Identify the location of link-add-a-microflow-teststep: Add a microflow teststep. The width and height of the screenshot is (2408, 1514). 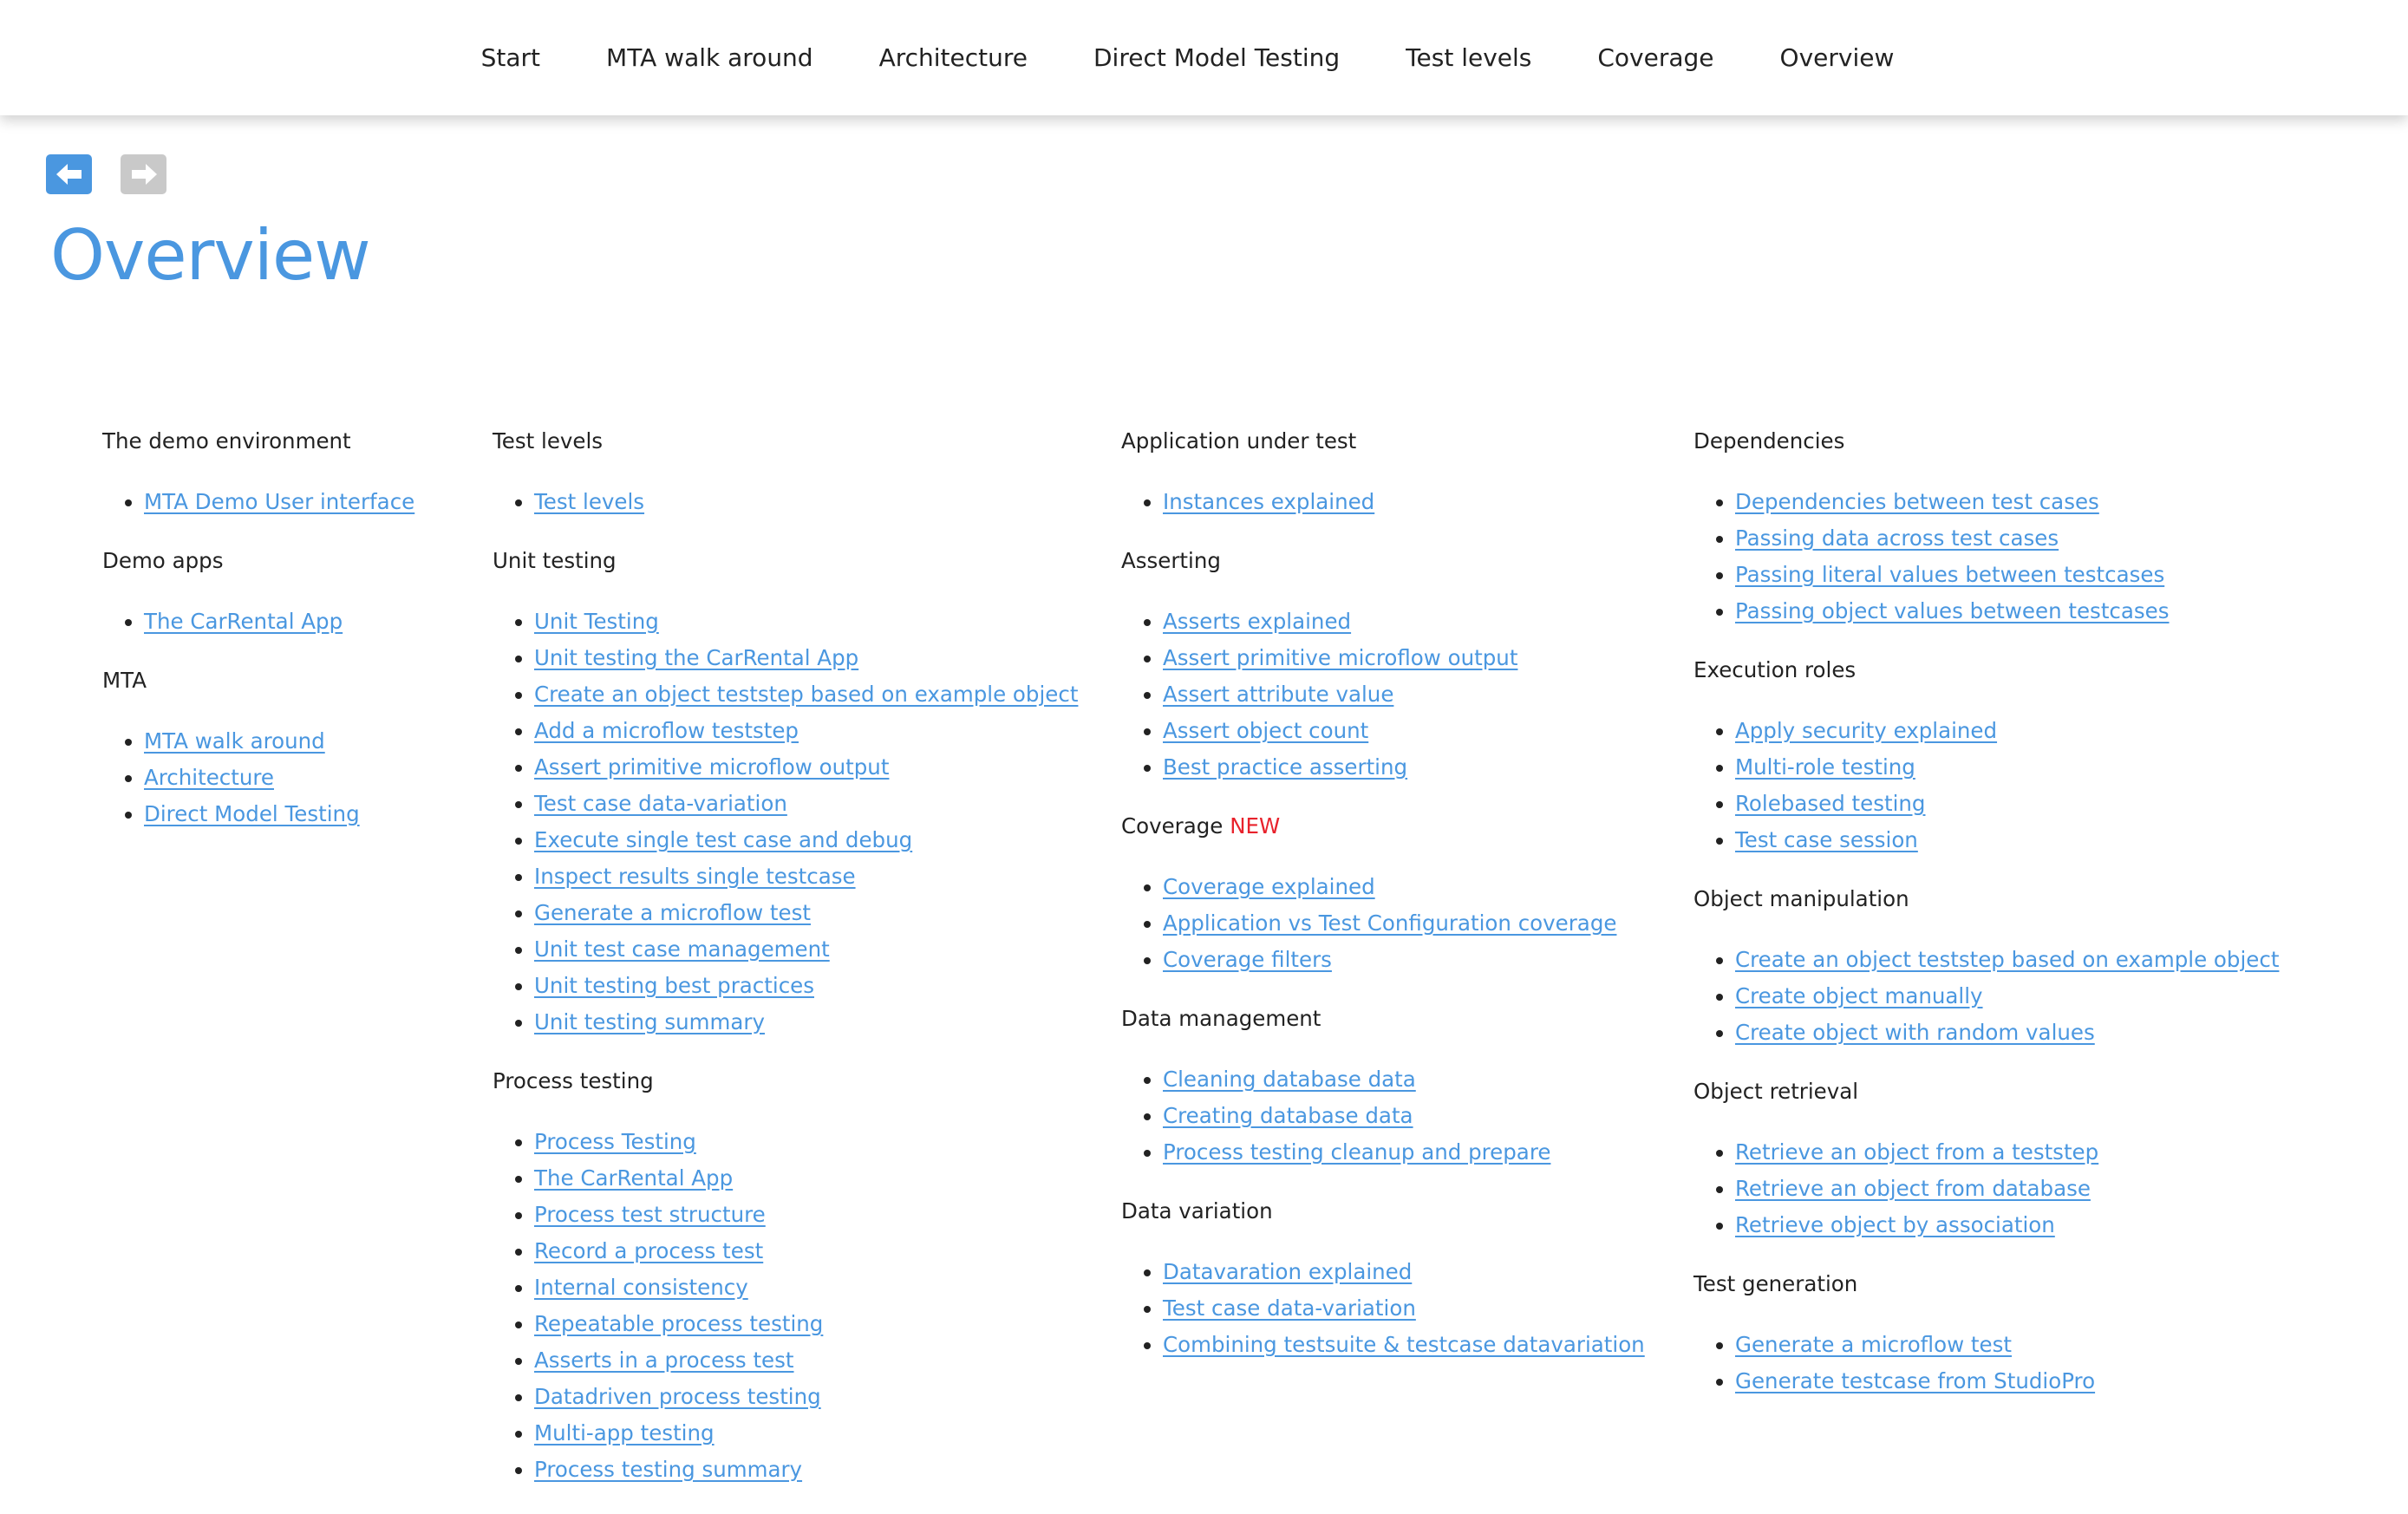
(666, 731).